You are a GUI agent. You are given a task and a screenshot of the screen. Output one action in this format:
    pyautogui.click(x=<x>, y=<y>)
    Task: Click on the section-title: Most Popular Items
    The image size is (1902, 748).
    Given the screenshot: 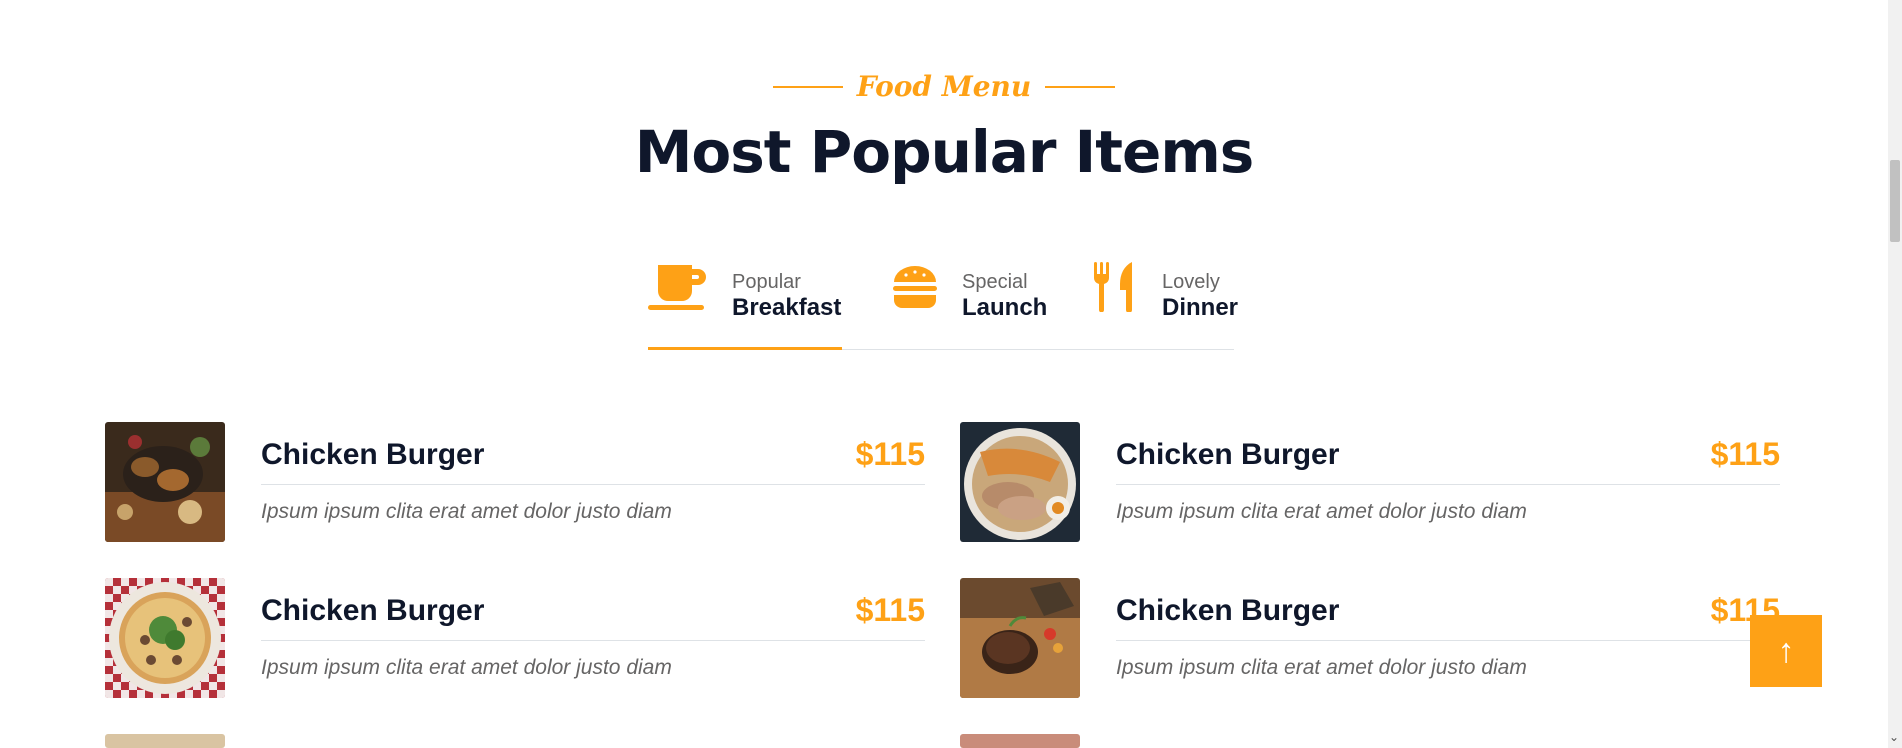 What is the action you would take?
    pyautogui.click(x=944, y=152)
    